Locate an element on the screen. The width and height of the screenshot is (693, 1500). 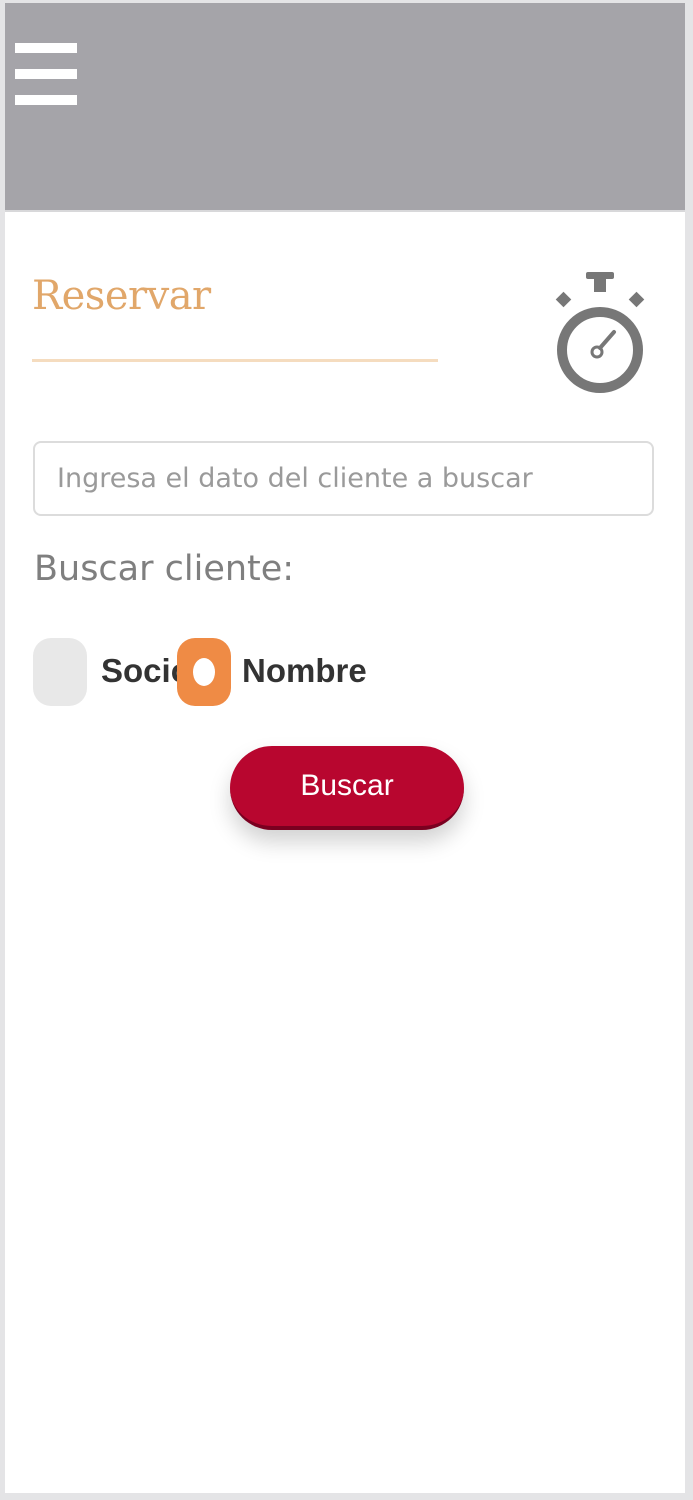
search-button: Buscar is located at coordinates (347, 788).